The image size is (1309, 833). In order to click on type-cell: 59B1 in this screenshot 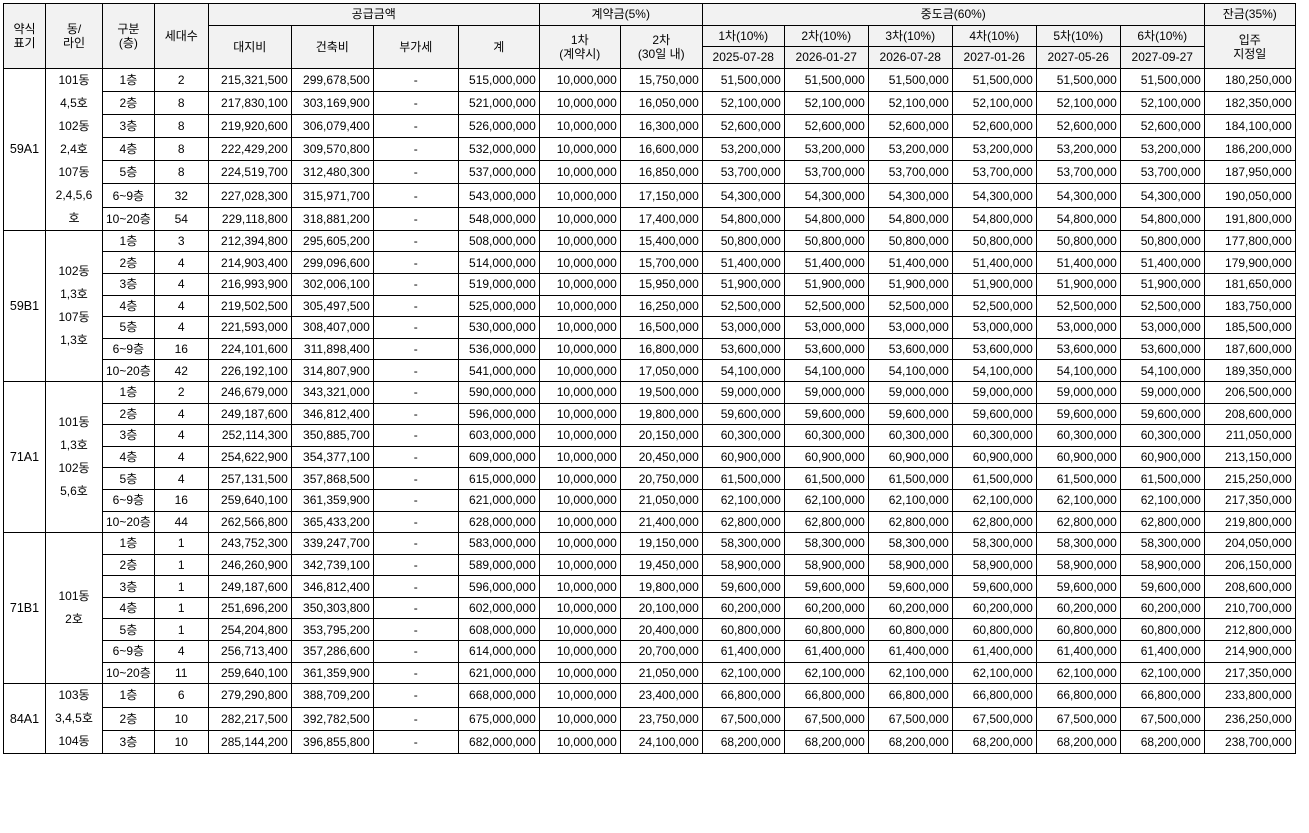, I will do `click(24, 305)`.